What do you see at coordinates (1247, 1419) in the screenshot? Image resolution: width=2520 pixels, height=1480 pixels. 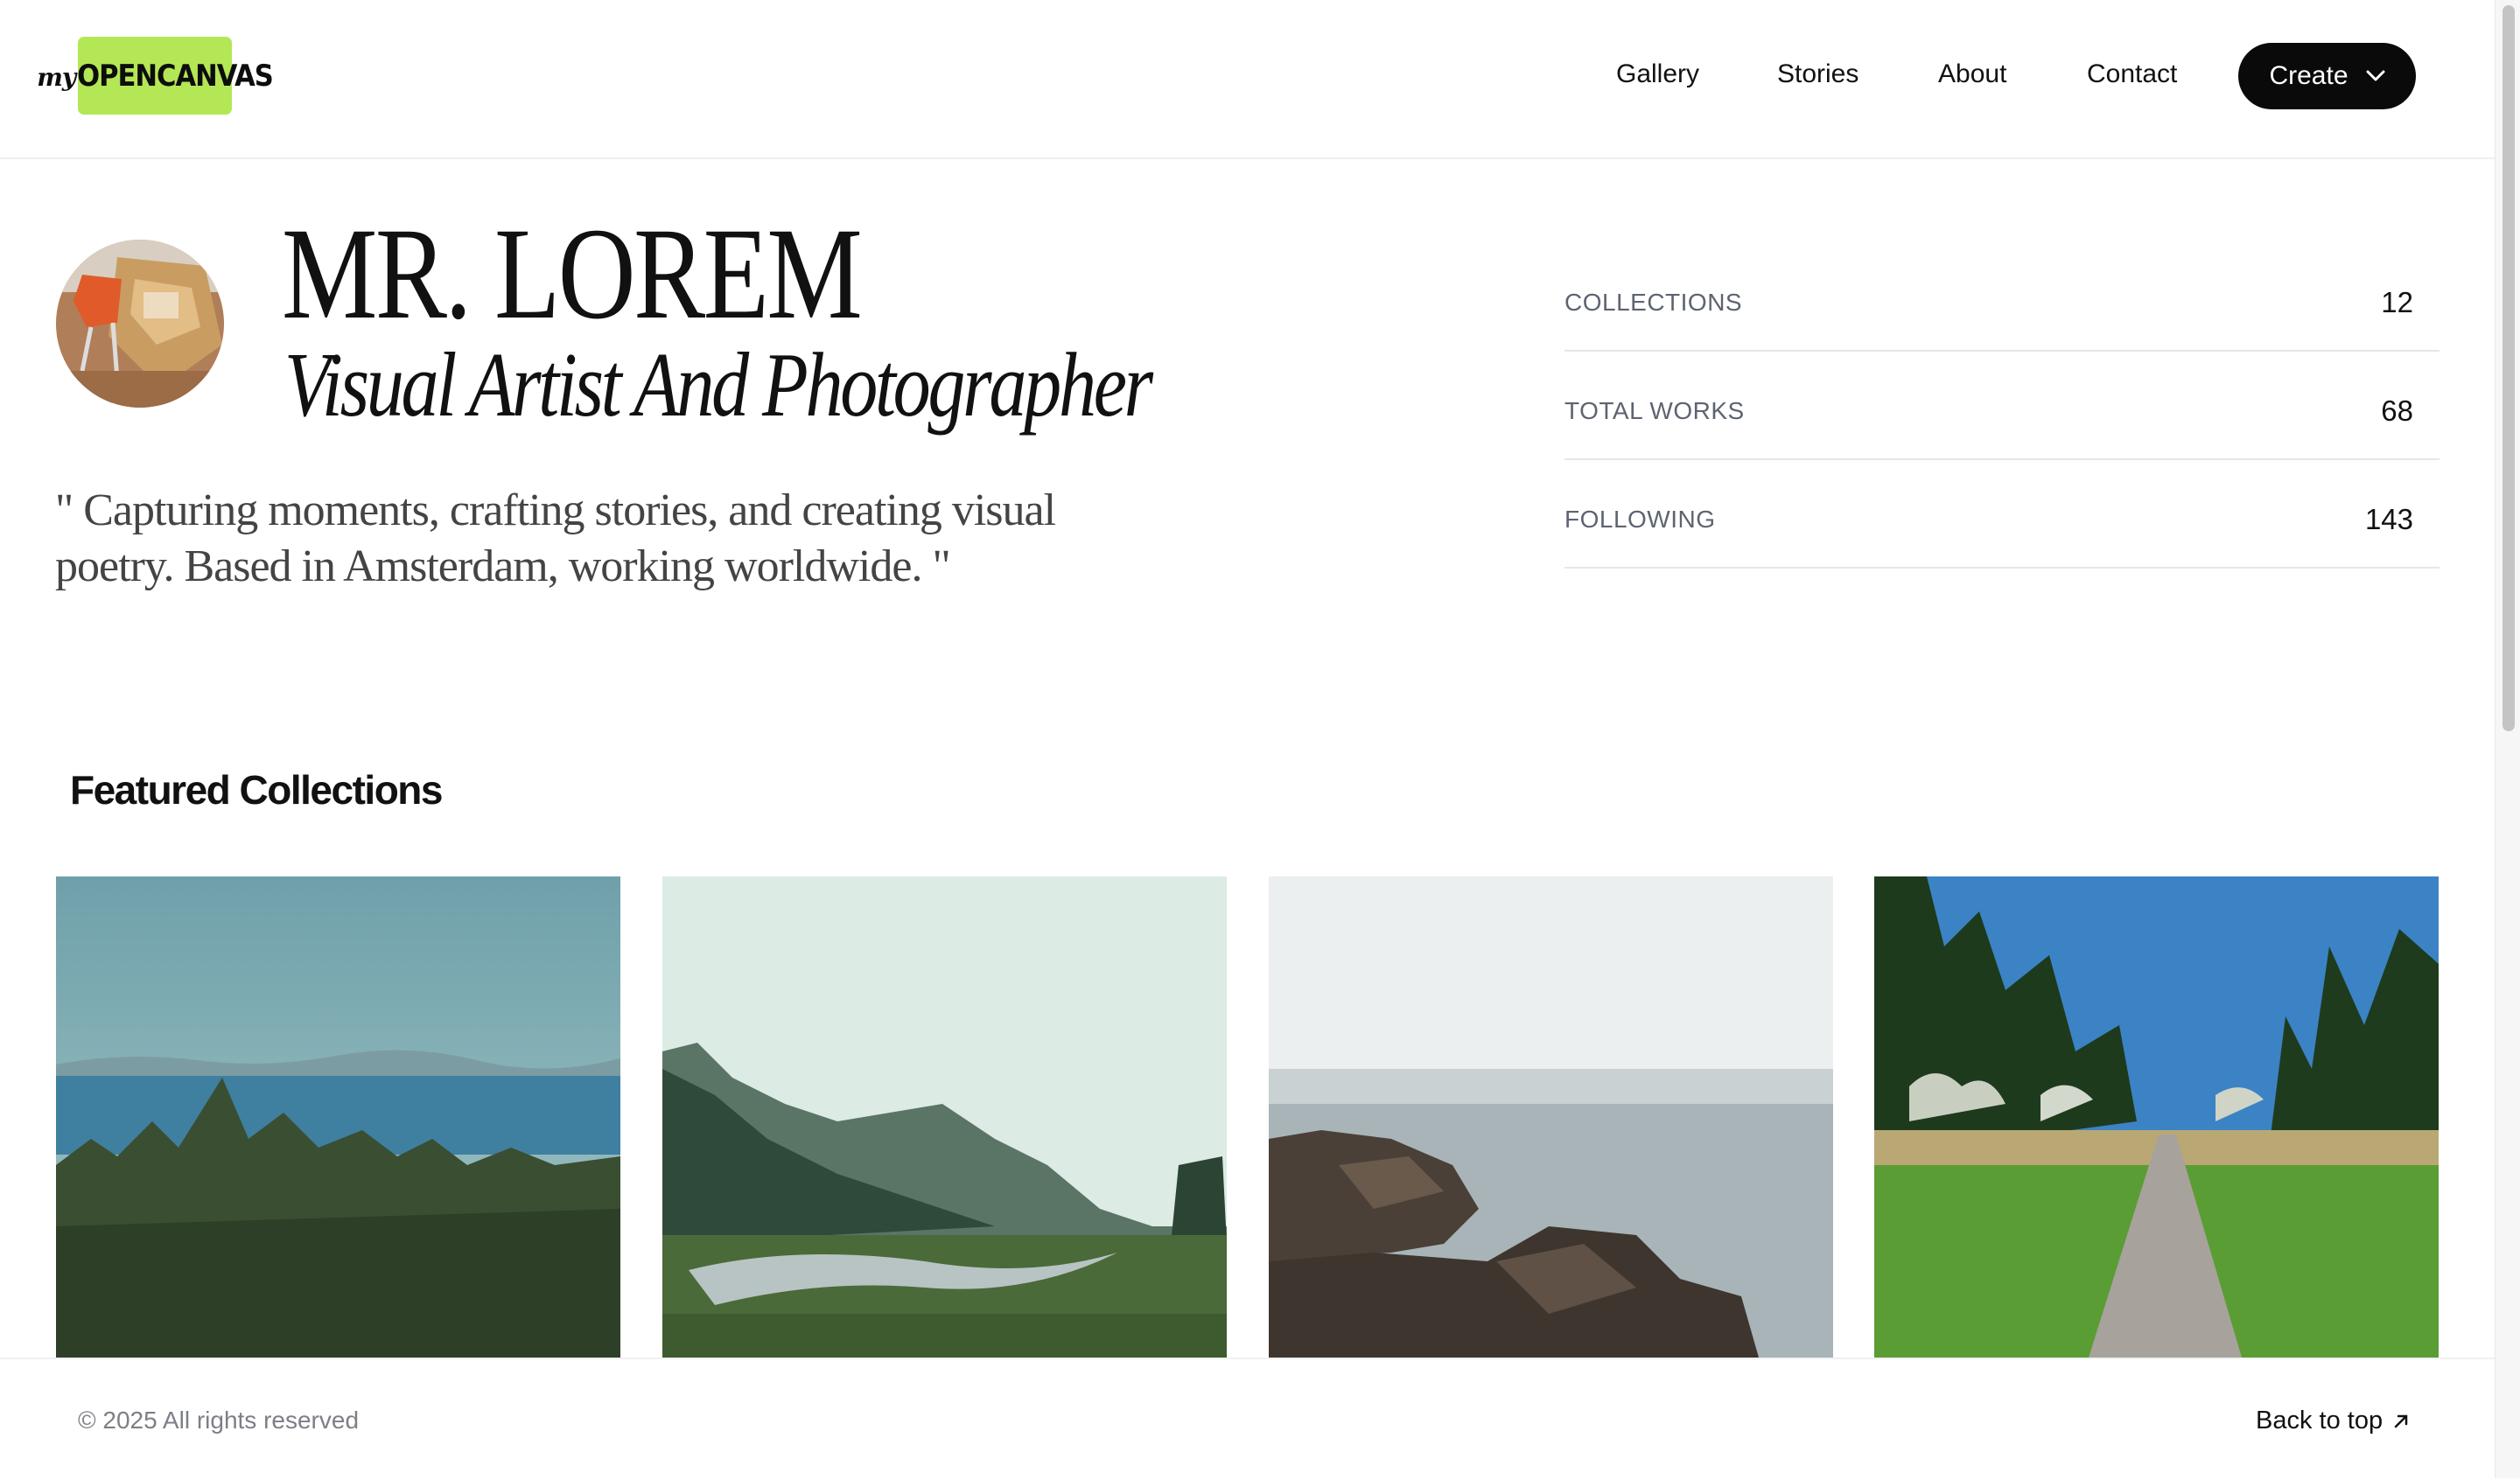 I see `site-footer: © 2025 All rights reserved Back to top` at bounding box center [1247, 1419].